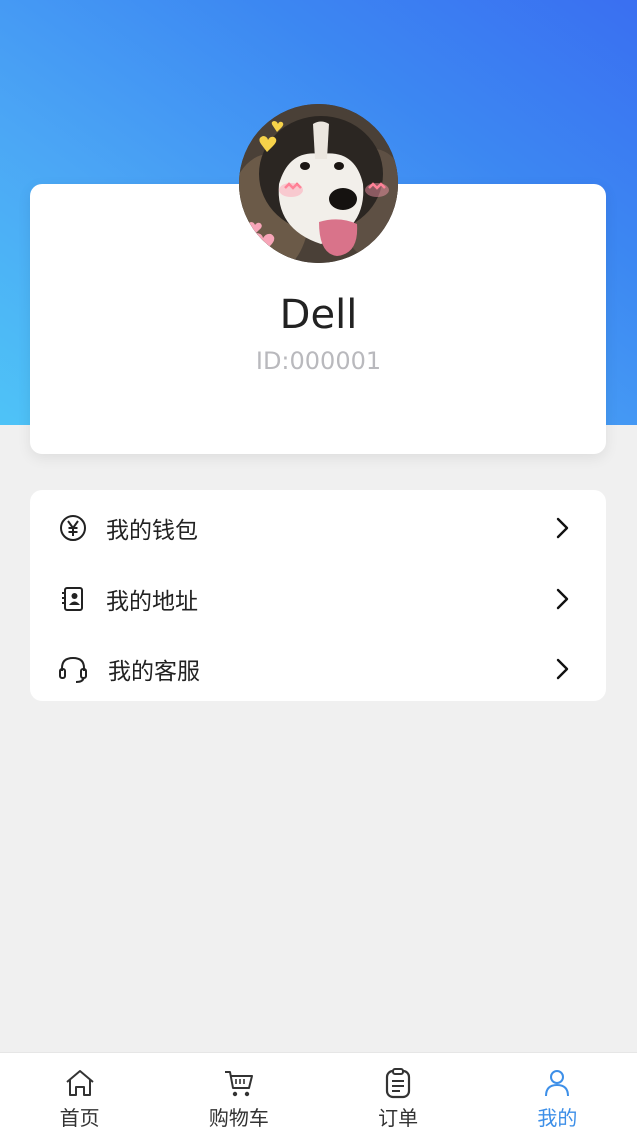 Image resolution: width=637 pixels, height=1138 pixels. Describe the element at coordinates (557, 1118) in the screenshot. I see `tab-label: 我的` at that location.